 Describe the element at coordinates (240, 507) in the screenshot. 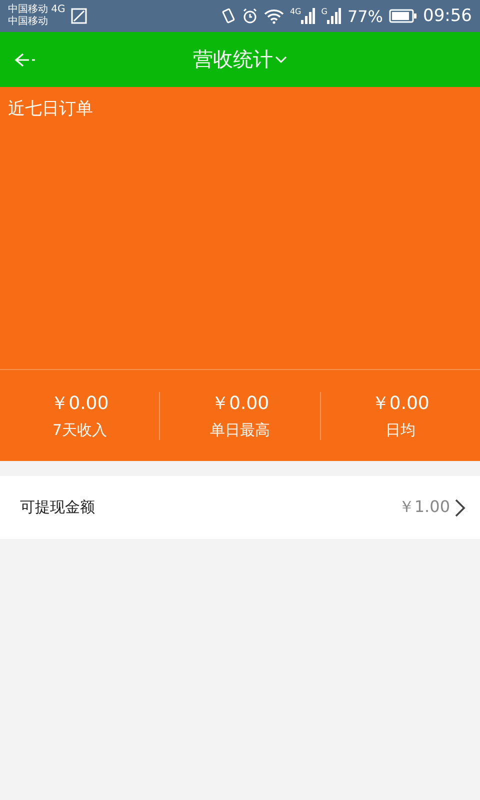

I see `withdraw-row: 可提现金额 ￥1.00` at that location.